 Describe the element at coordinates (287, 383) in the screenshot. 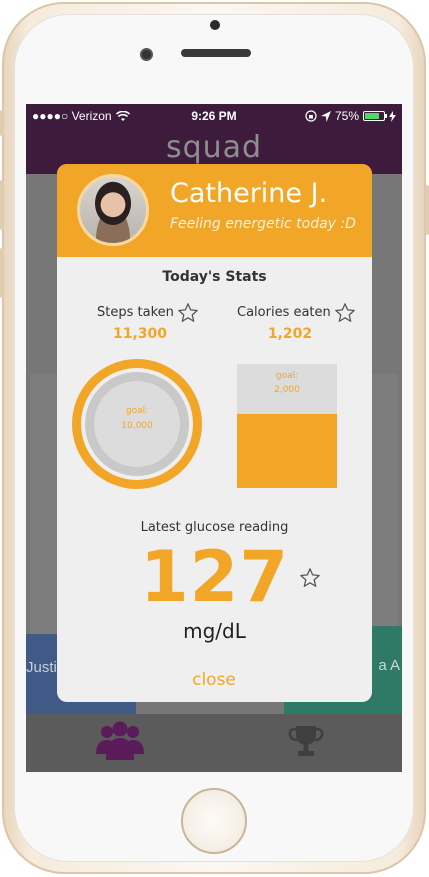

I see `calories-goal: goal: 2,000` at that location.